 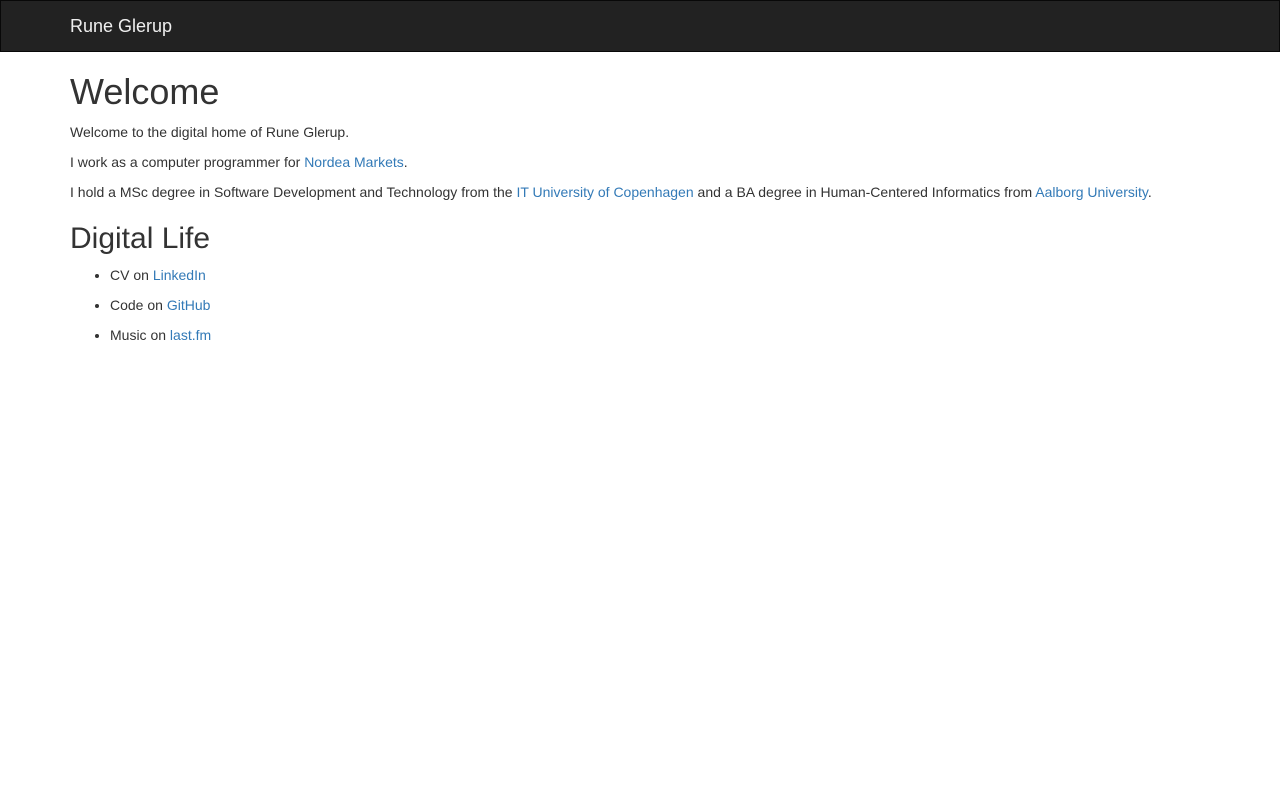 I want to click on navbar: Rune Glerup, so click(x=640, y=26).